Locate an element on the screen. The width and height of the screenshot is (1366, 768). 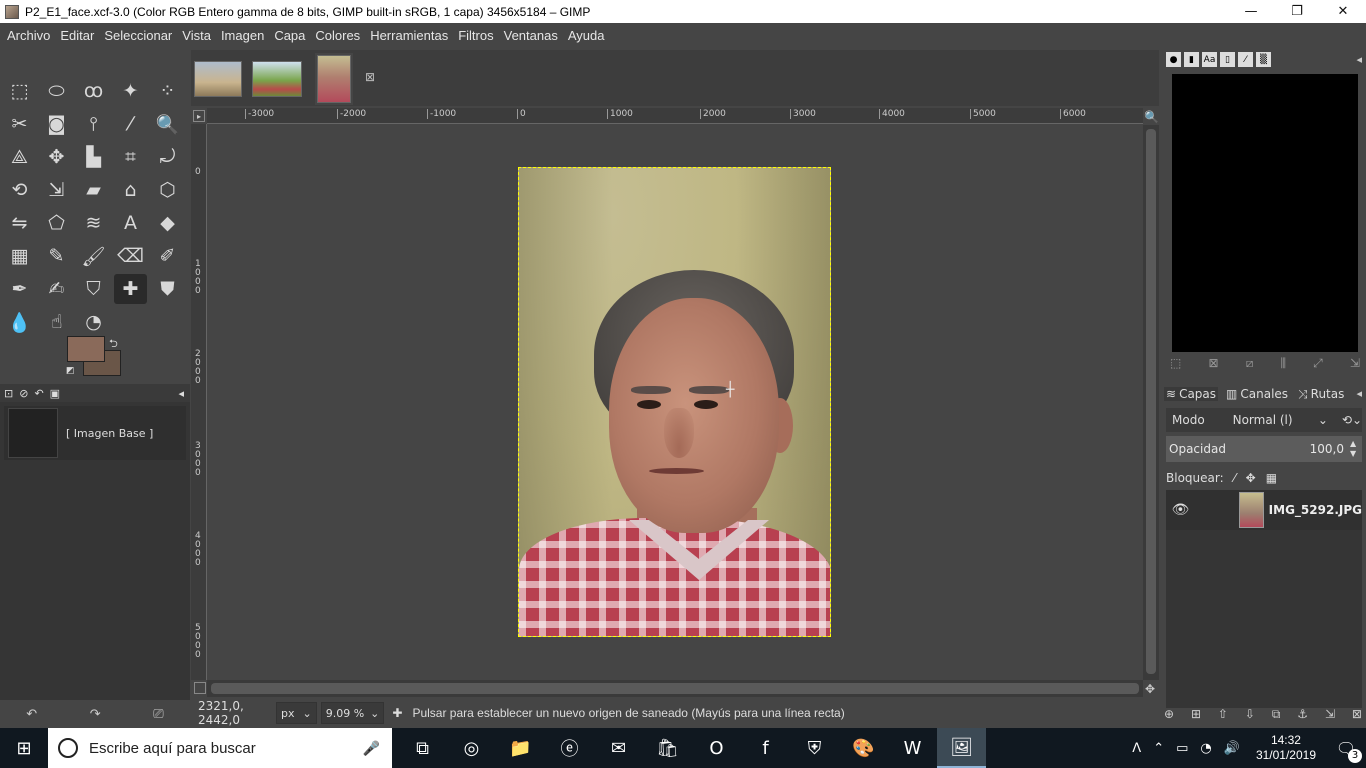
scale-tool-icon: ⇲ is located at coordinates (56, 190).